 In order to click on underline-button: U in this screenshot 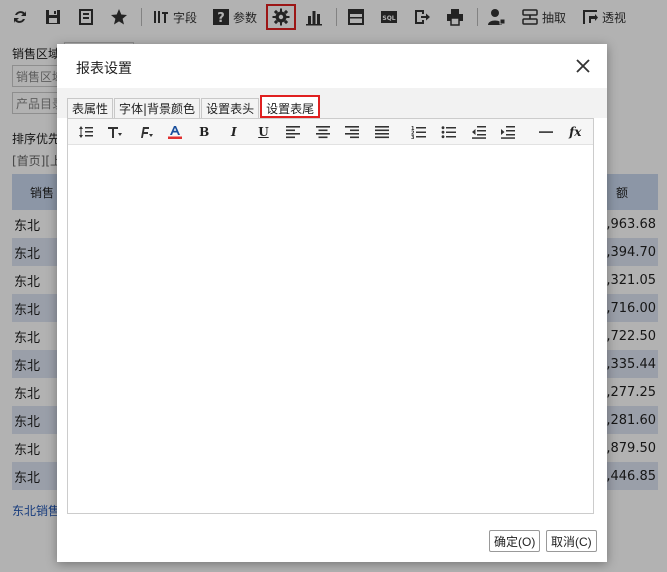, I will do `click(264, 132)`.